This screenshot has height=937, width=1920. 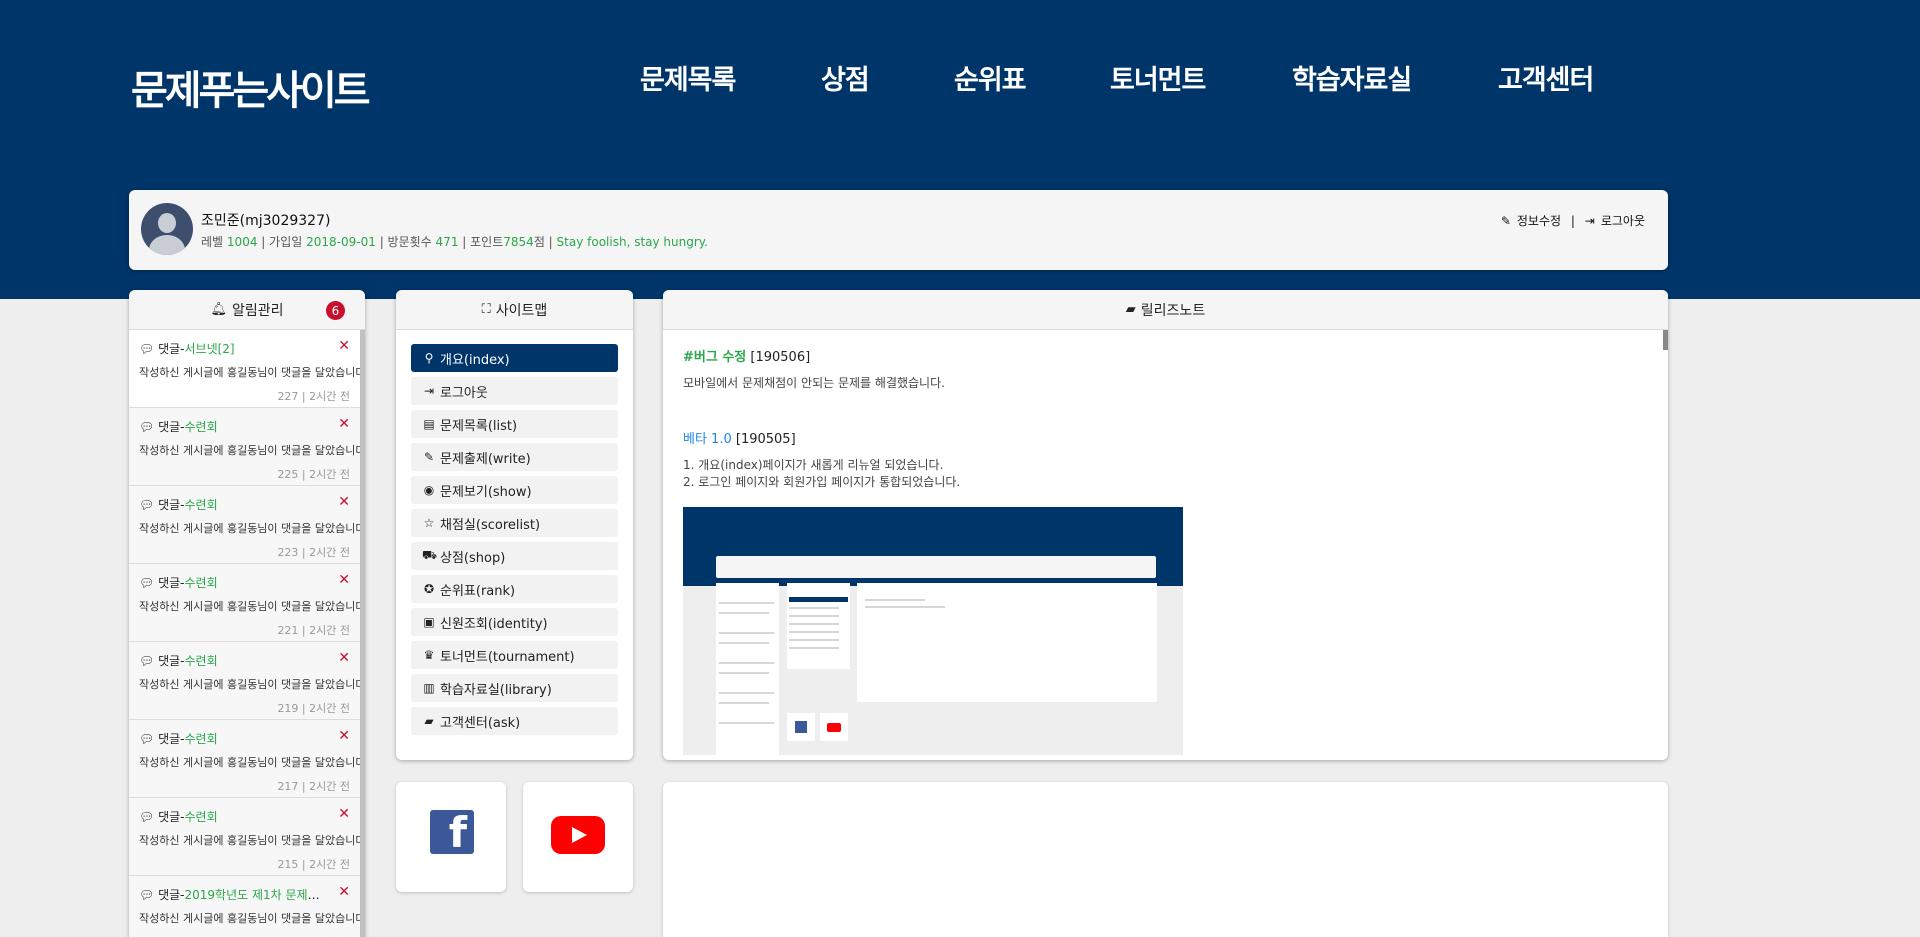 I want to click on release-notes-scrollbar, so click(x=1665, y=340).